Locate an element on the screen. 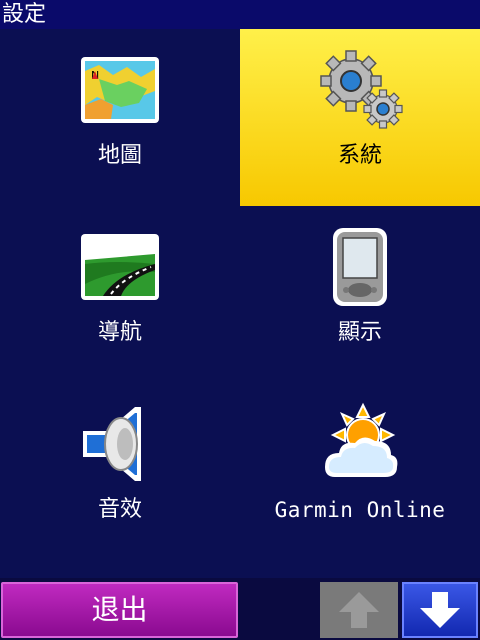 Image resolution: width=480 pixels, height=640 pixels. arrow-up-icon is located at coordinates (359, 610).